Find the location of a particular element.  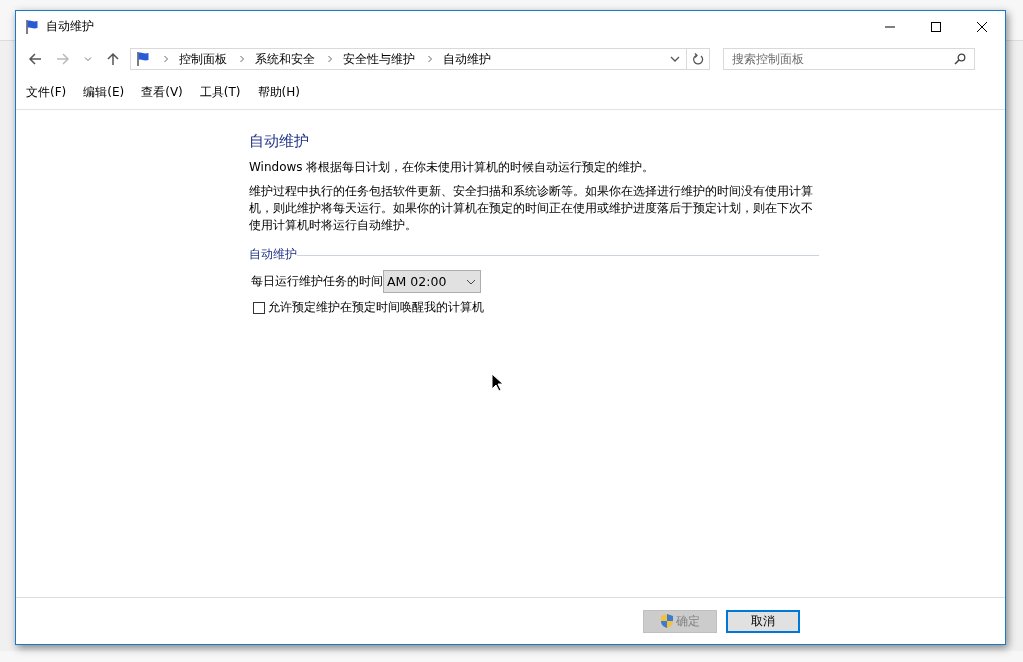

breadcrumb-item: 系统和安全 is located at coordinates (285, 59).